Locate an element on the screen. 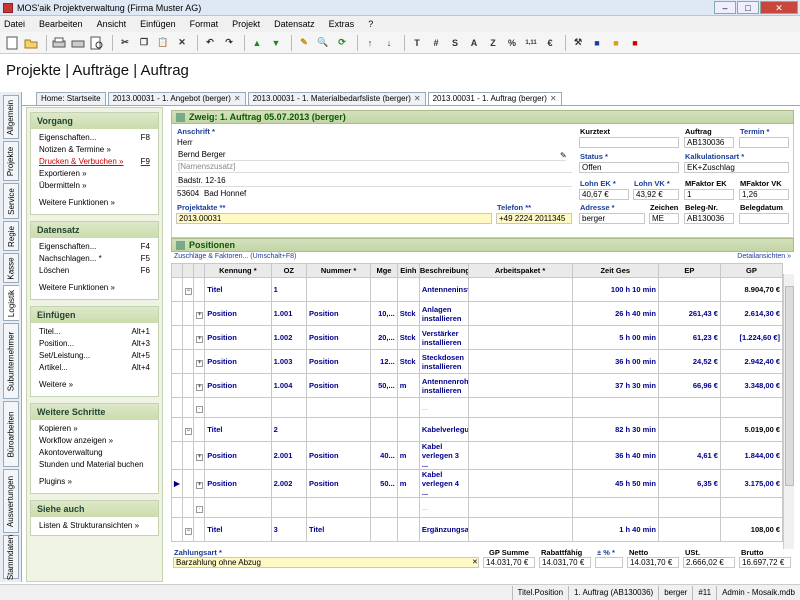 Image resolution: width=800 pixels, height=600 pixels. einfuegen-weitere: Weitere » is located at coordinates (94, 383).